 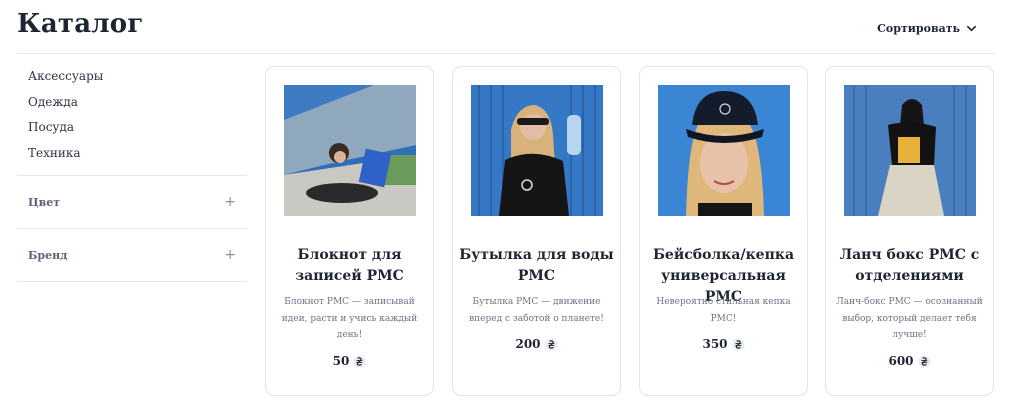 I want to click on product-title: Бутылка для воды PMC, so click(x=536, y=265).